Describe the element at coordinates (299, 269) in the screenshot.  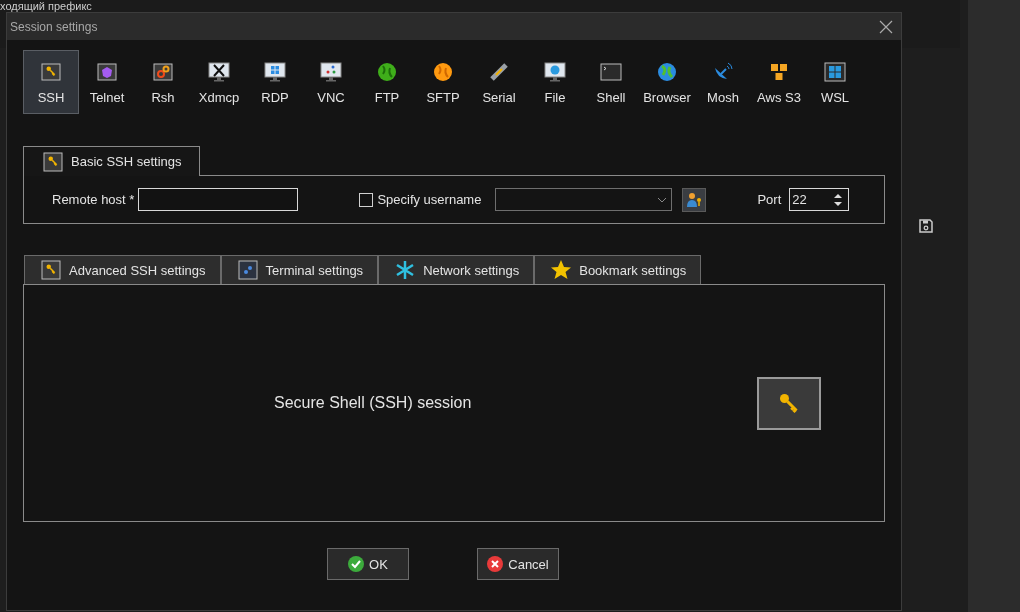
I see `settings-tab: Terminal settings` at that location.